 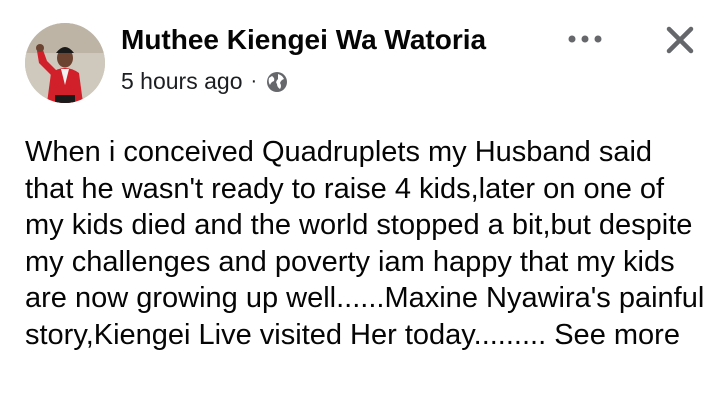 I want to click on close-button, so click(x=680, y=40).